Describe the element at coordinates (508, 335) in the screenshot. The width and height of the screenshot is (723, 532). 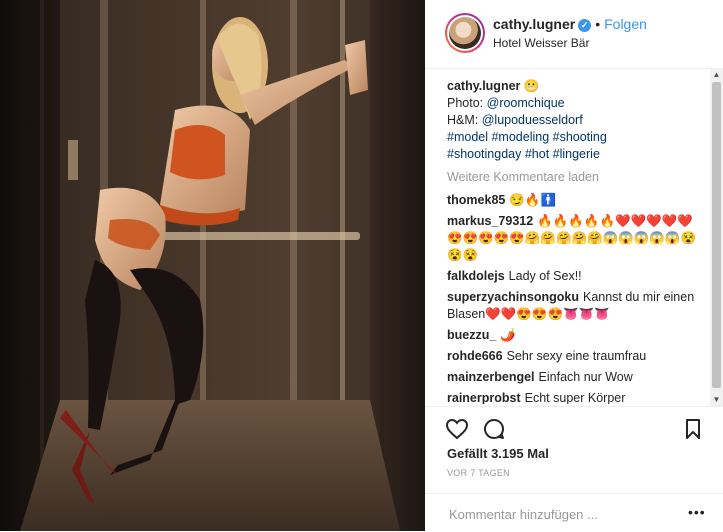
I see `comment-text: 🌶️` at that location.